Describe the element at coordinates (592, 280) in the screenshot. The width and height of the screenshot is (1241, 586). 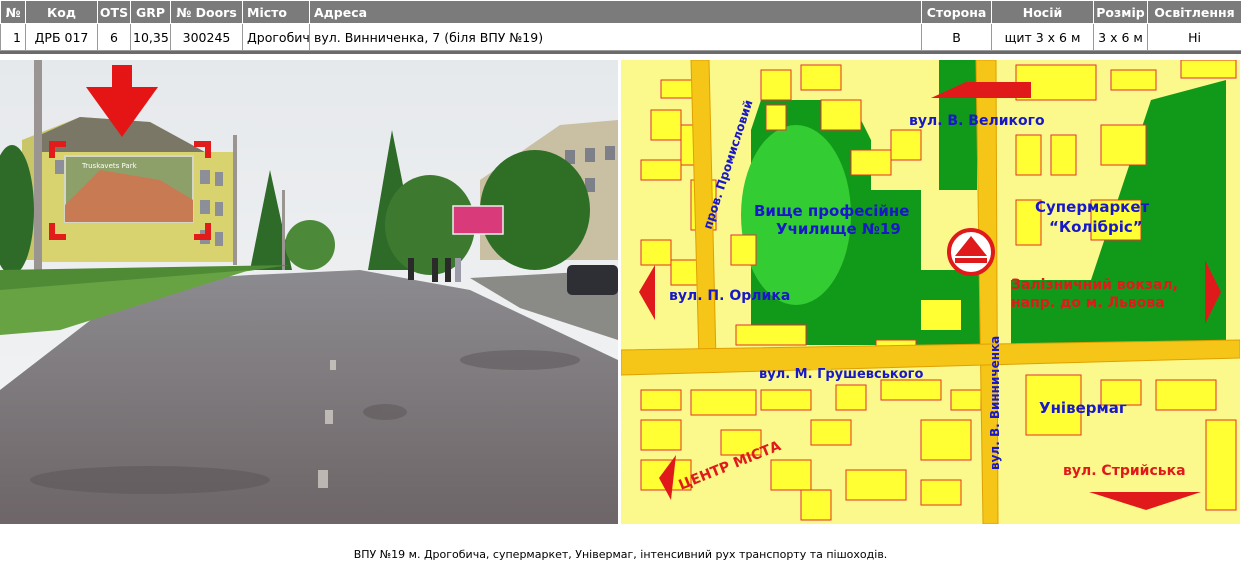
I see `photo-car` at that location.